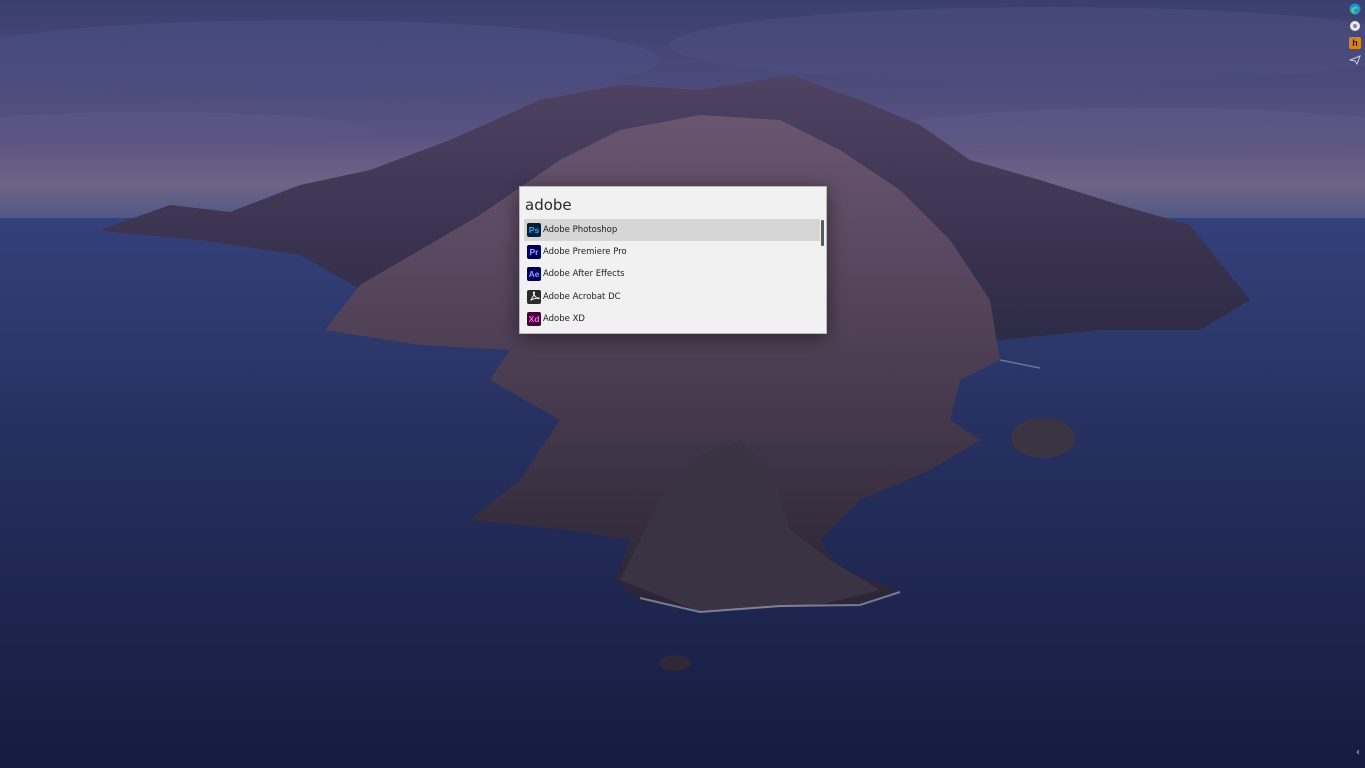 The width and height of the screenshot is (1365, 768). Describe the element at coordinates (534, 252) in the screenshot. I see `premiere-pro-icon: Pr` at that location.